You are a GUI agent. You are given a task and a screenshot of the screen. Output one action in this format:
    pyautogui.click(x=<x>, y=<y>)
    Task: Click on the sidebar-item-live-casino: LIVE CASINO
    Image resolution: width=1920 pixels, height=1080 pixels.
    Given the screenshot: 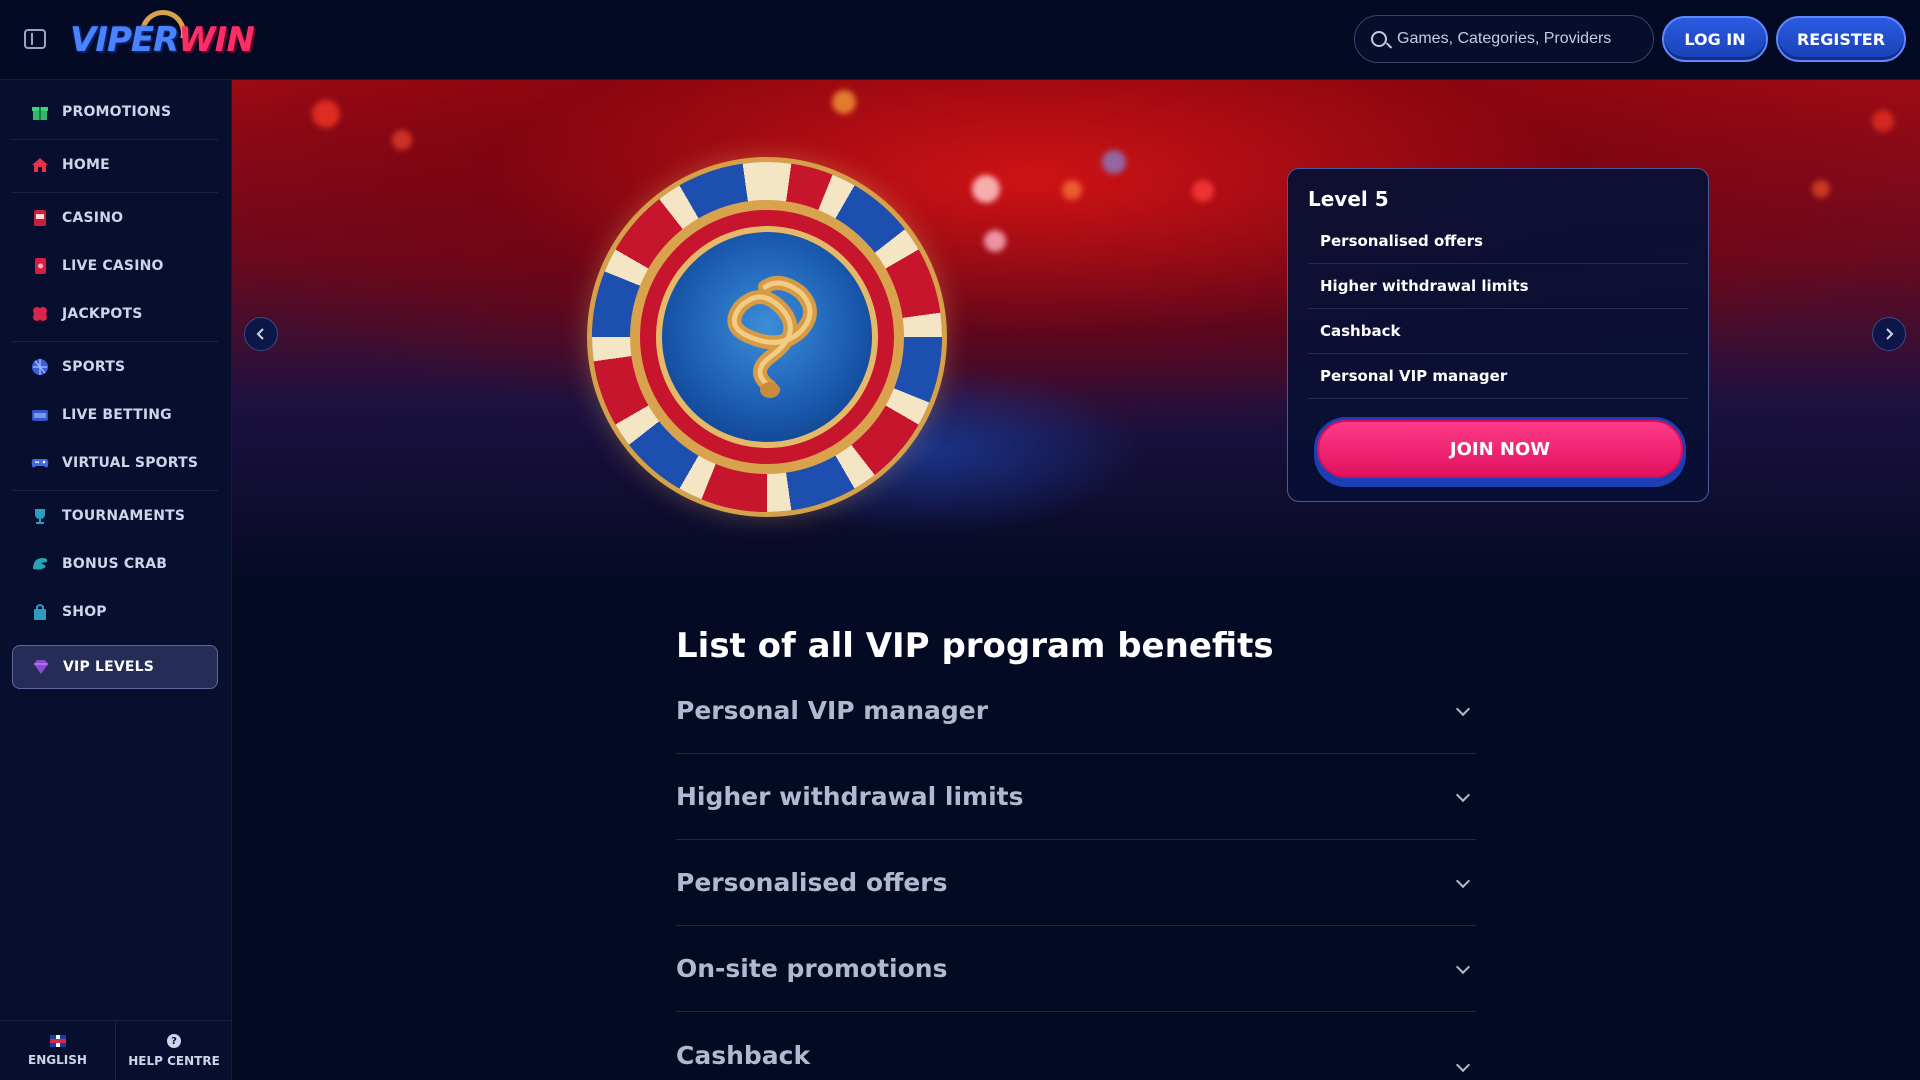 What is the action you would take?
    pyautogui.click(x=115, y=266)
    